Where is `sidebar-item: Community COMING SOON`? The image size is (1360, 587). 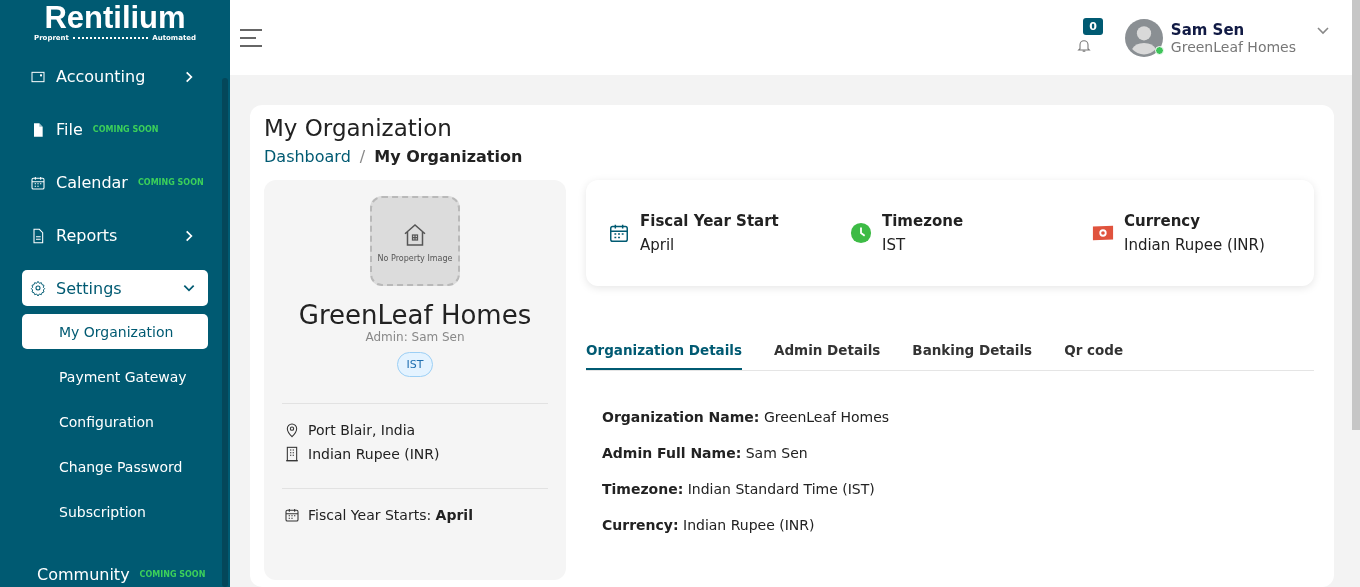
sidebar-item: Community COMING SOON is located at coordinates (115, 567).